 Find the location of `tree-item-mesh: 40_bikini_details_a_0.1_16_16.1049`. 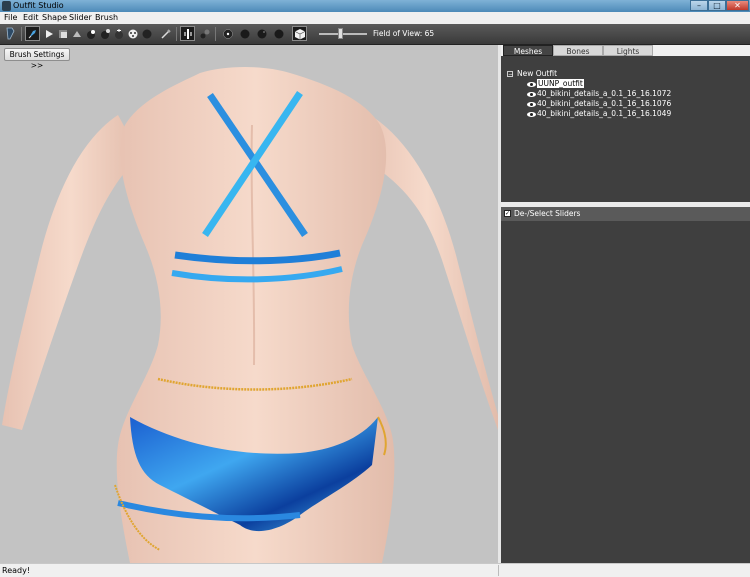

tree-item-mesh: 40_bikini_details_a_0.1_16_16.1049 is located at coordinates (599, 113).